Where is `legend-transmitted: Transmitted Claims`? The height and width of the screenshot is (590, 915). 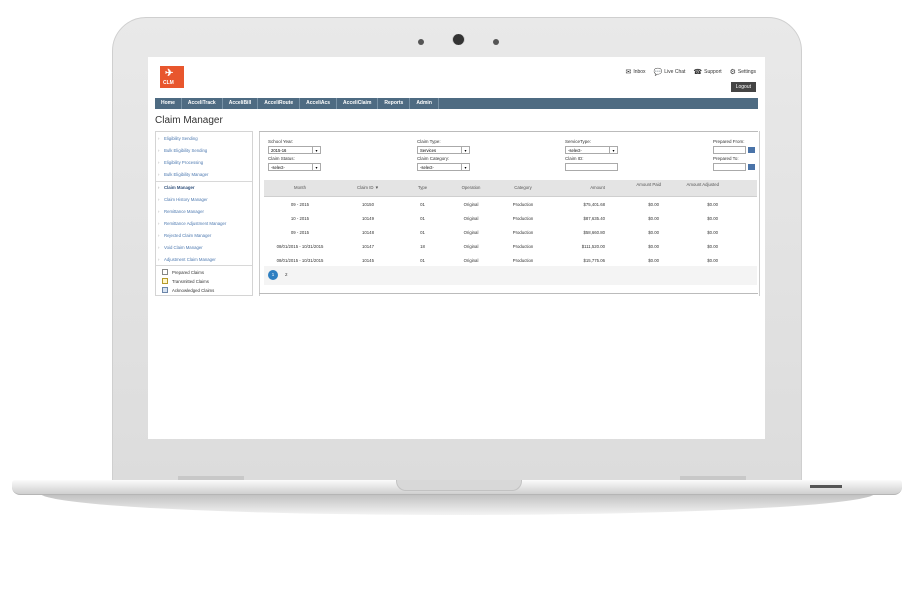 legend-transmitted: Transmitted Claims is located at coordinates (185, 281).